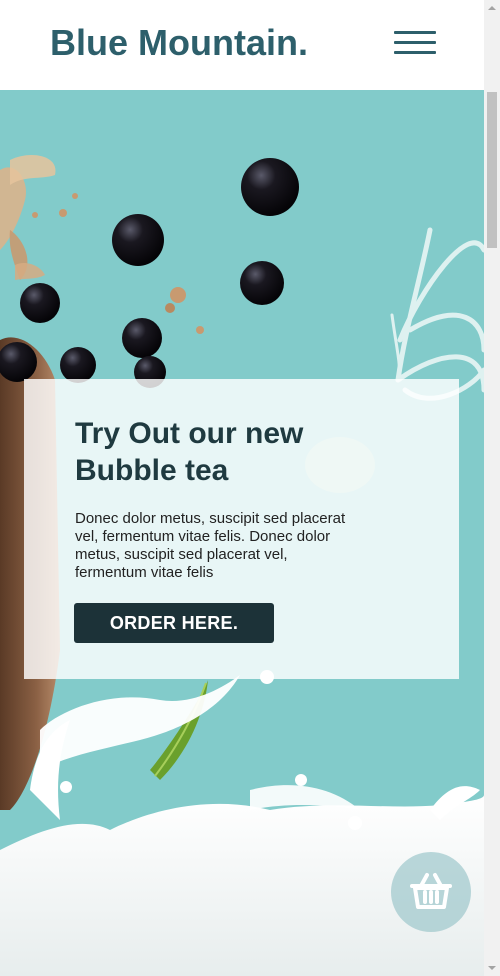 The height and width of the screenshot is (976, 500). I want to click on site-header: Blue Mountain., so click(242, 45).